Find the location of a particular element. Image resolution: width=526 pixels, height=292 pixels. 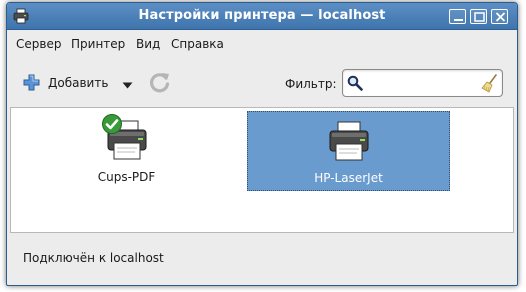

refresh-icon is located at coordinates (160, 83).